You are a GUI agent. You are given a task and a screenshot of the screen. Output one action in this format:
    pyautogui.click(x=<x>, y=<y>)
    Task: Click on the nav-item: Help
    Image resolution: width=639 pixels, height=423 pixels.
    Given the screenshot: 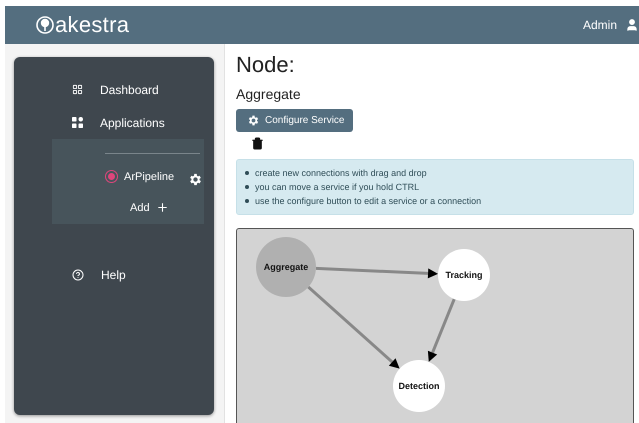 What is the action you would take?
    pyautogui.click(x=114, y=274)
    